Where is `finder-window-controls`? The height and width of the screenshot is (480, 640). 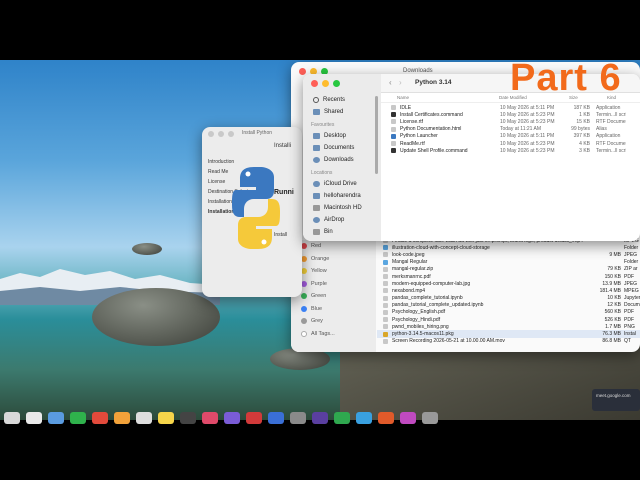
finder-window-controls is located at coordinates (325, 83).